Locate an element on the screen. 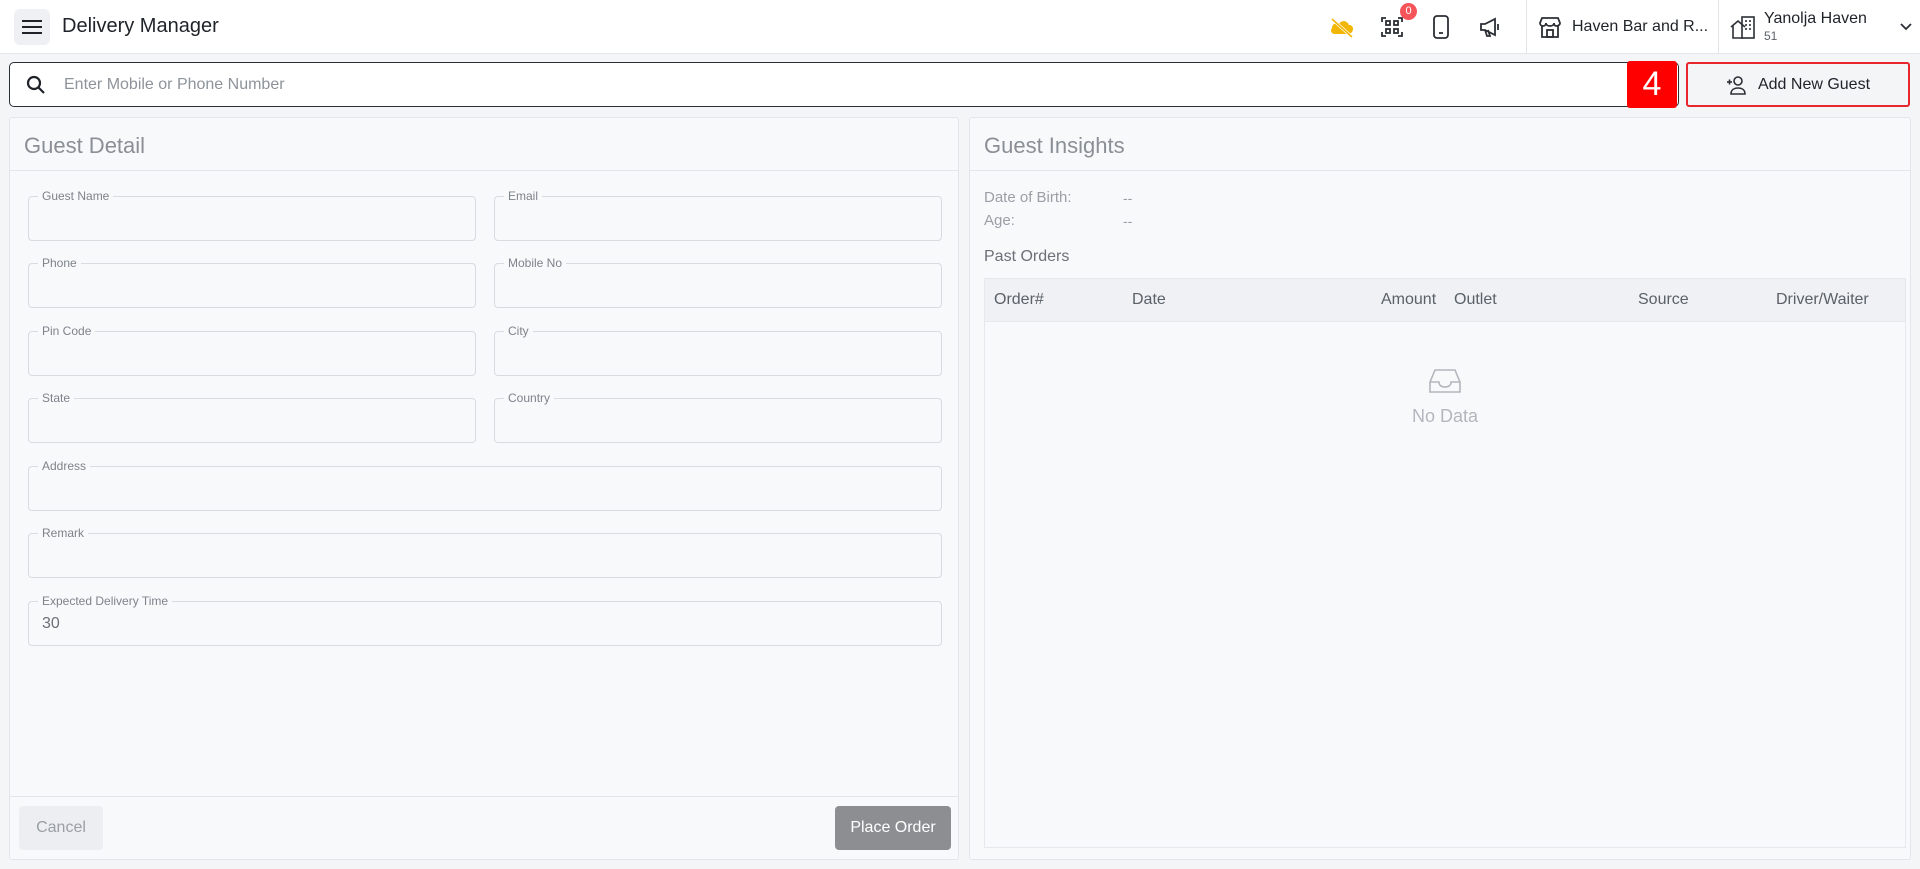  remark-label: Remark is located at coordinates (63, 533).